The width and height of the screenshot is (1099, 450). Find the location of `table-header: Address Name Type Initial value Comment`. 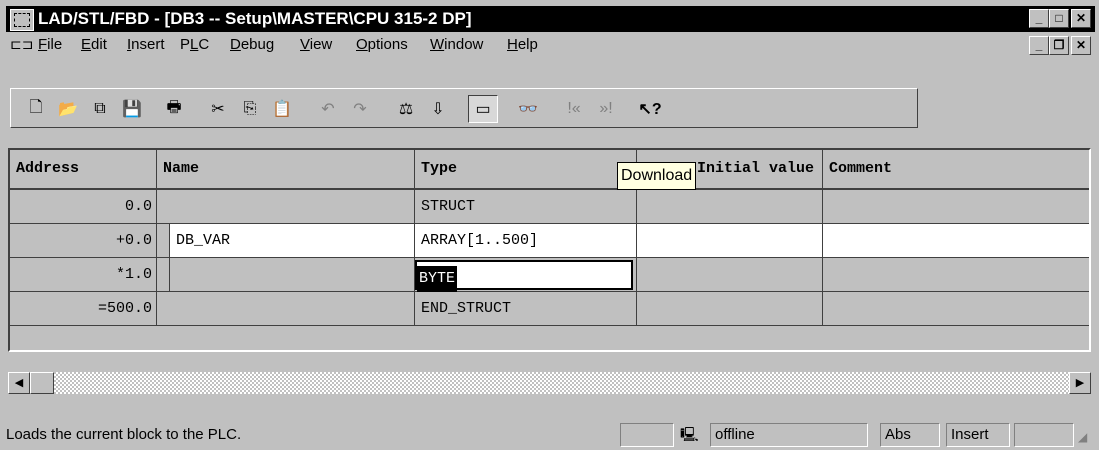

table-header: Address Name Type Initial value Comment is located at coordinates (549, 170).